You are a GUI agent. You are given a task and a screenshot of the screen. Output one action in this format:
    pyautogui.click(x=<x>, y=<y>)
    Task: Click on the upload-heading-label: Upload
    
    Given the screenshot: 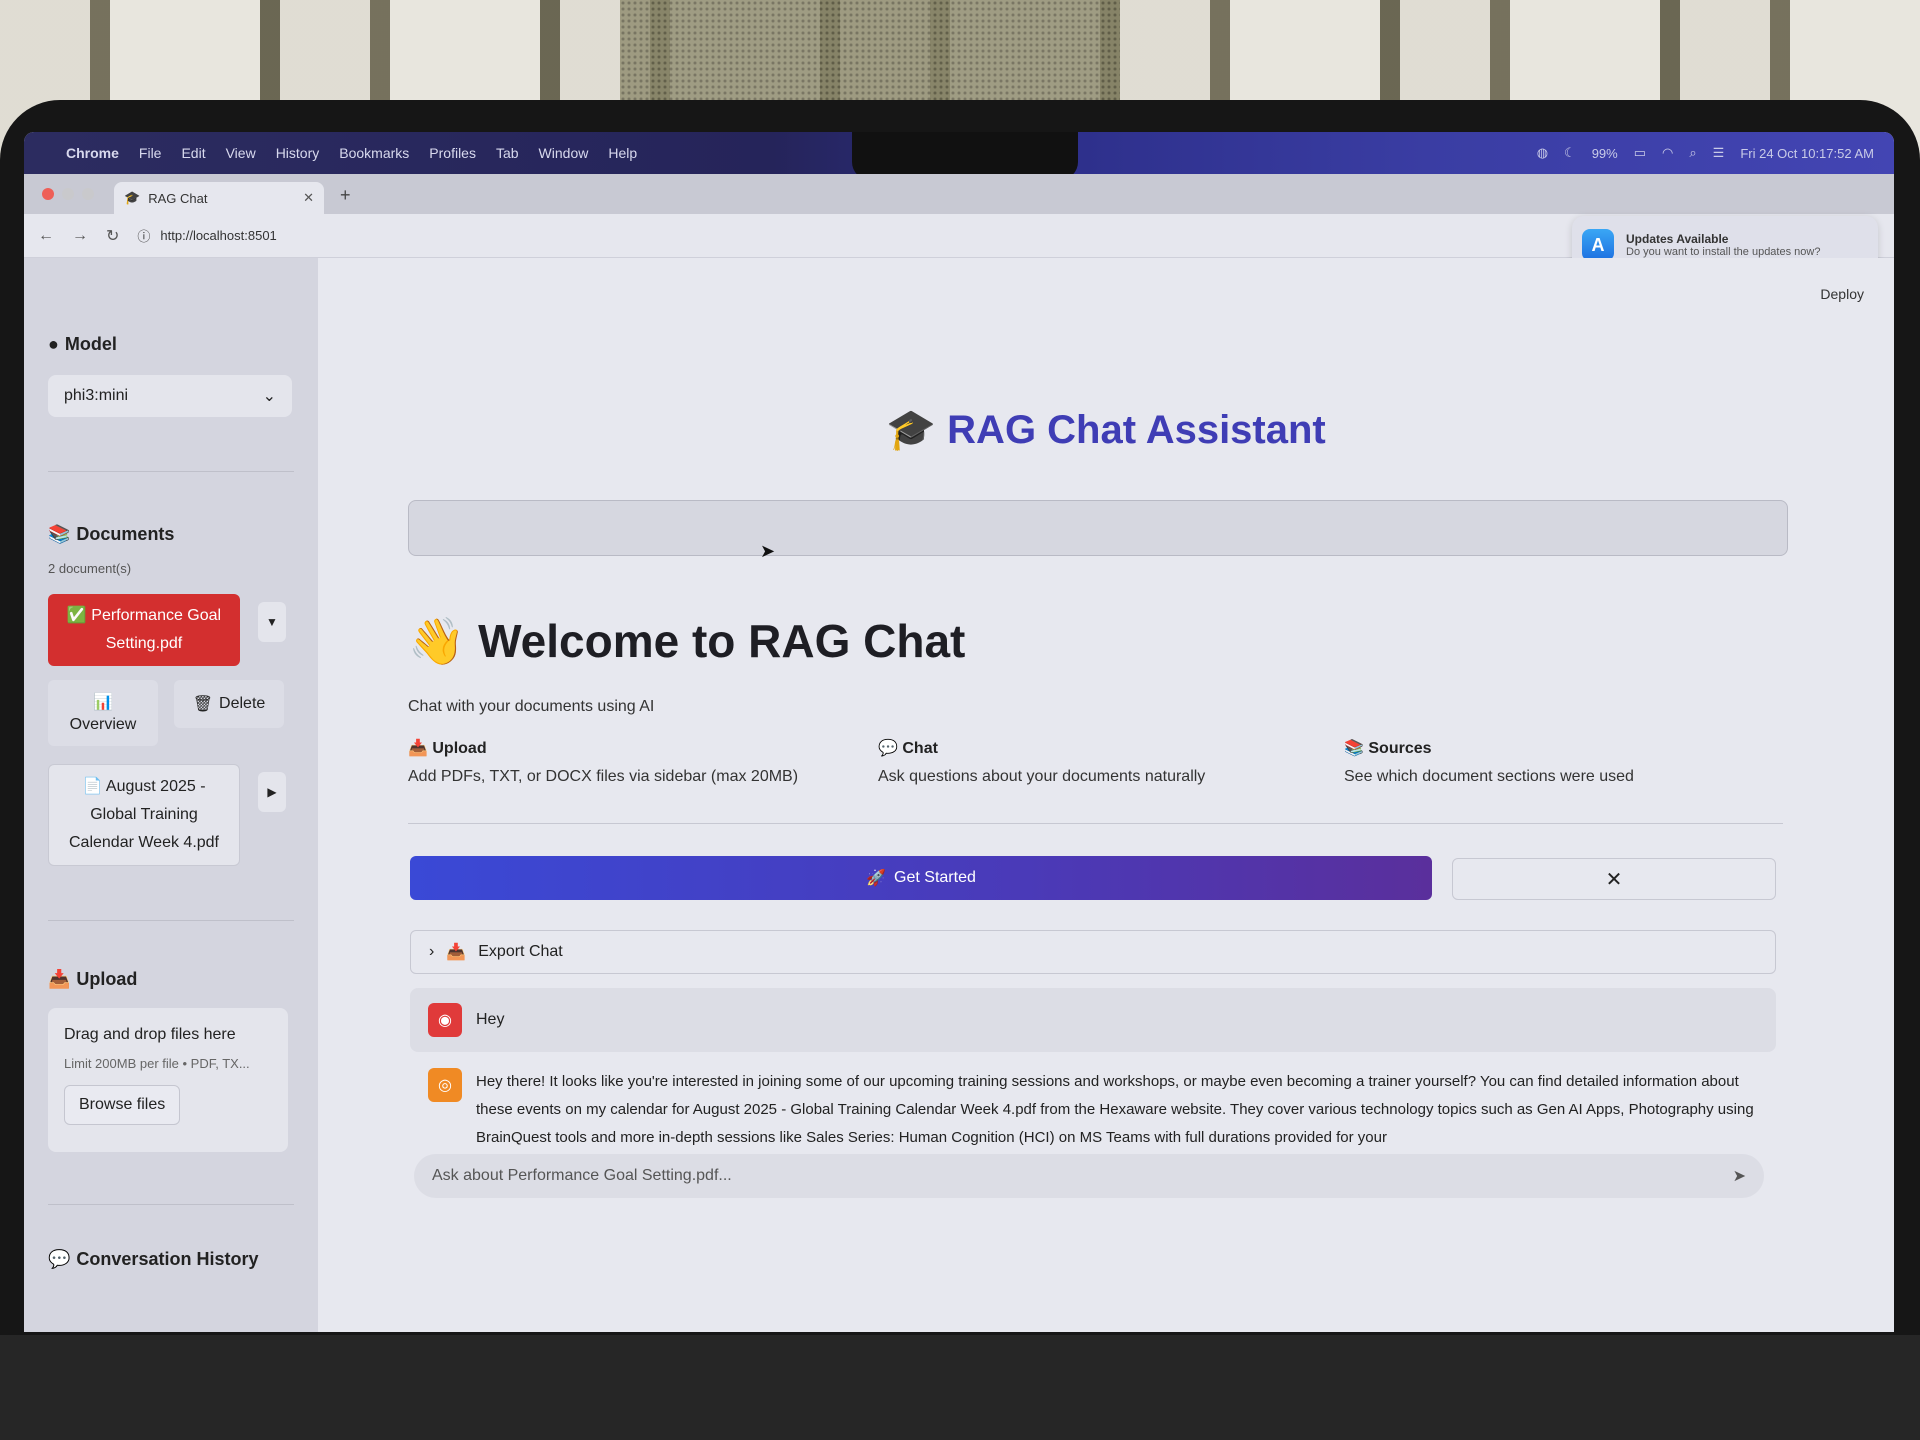 What is the action you would take?
    pyautogui.click(x=107, y=979)
    